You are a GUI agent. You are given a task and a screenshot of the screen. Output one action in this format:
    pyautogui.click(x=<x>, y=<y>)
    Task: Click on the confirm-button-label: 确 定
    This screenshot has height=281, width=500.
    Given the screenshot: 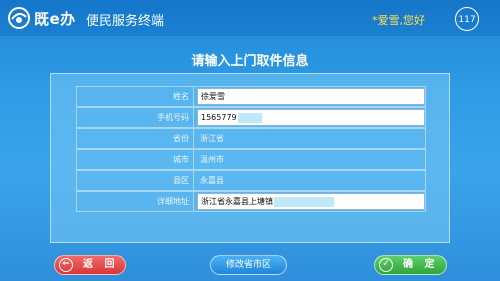 What is the action you would take?
    pyautogui.click(x=421, y=264)
    